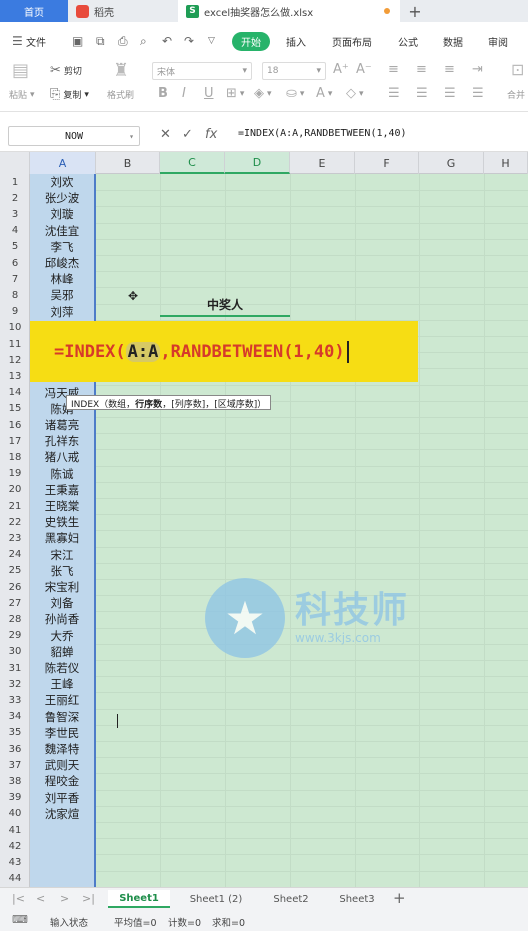 This screenshot has height=931, width=528. What do you see at coordinates (15, 214) in the screenshot?
I see `row-header: 3` at bounding box center [15, 214].